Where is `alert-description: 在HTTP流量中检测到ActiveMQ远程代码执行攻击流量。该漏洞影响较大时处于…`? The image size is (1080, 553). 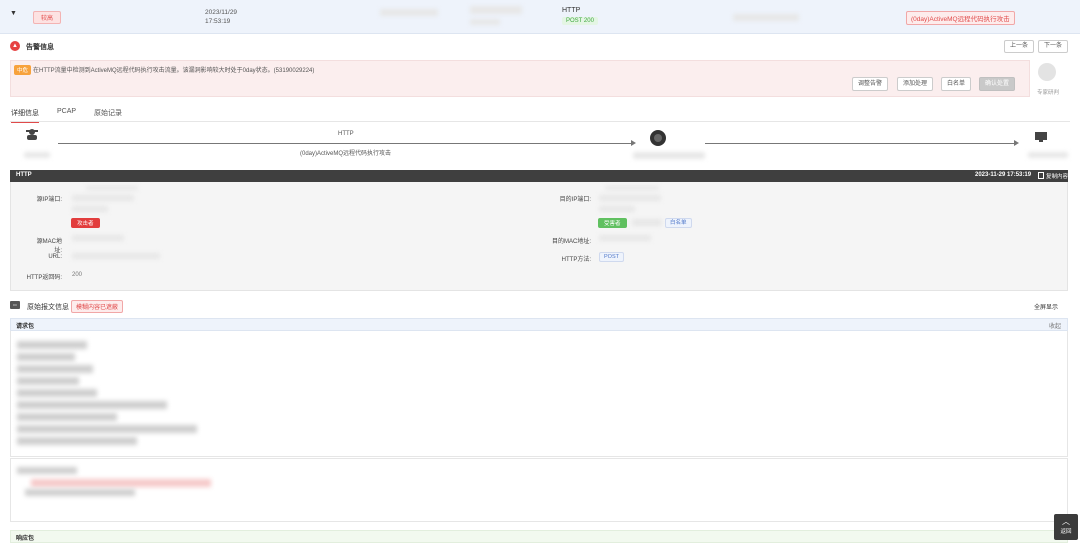 alert-description: 在HTTP流量中检测到ActiveMQ远程代码执行攻击流量。该漏洞影响较大时处于… is located at coordinates (174, 71).